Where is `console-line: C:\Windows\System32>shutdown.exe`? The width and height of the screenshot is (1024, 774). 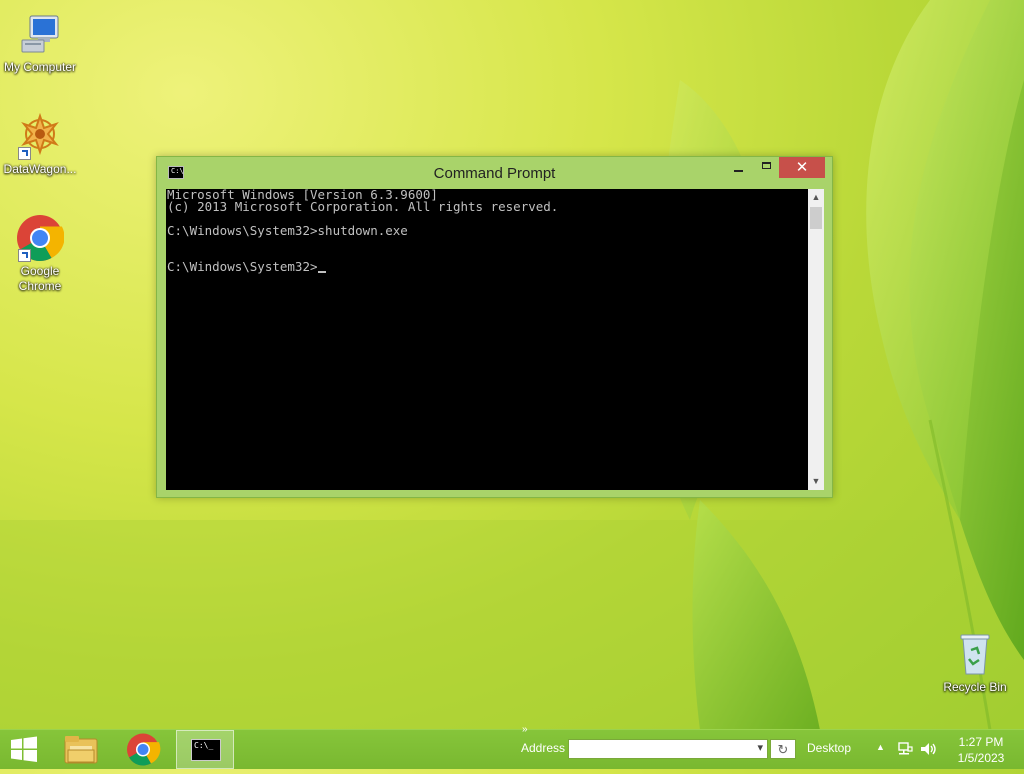 console-line: C:\Windows\System32>shutdown.exe is located at coordinates (287, 230).